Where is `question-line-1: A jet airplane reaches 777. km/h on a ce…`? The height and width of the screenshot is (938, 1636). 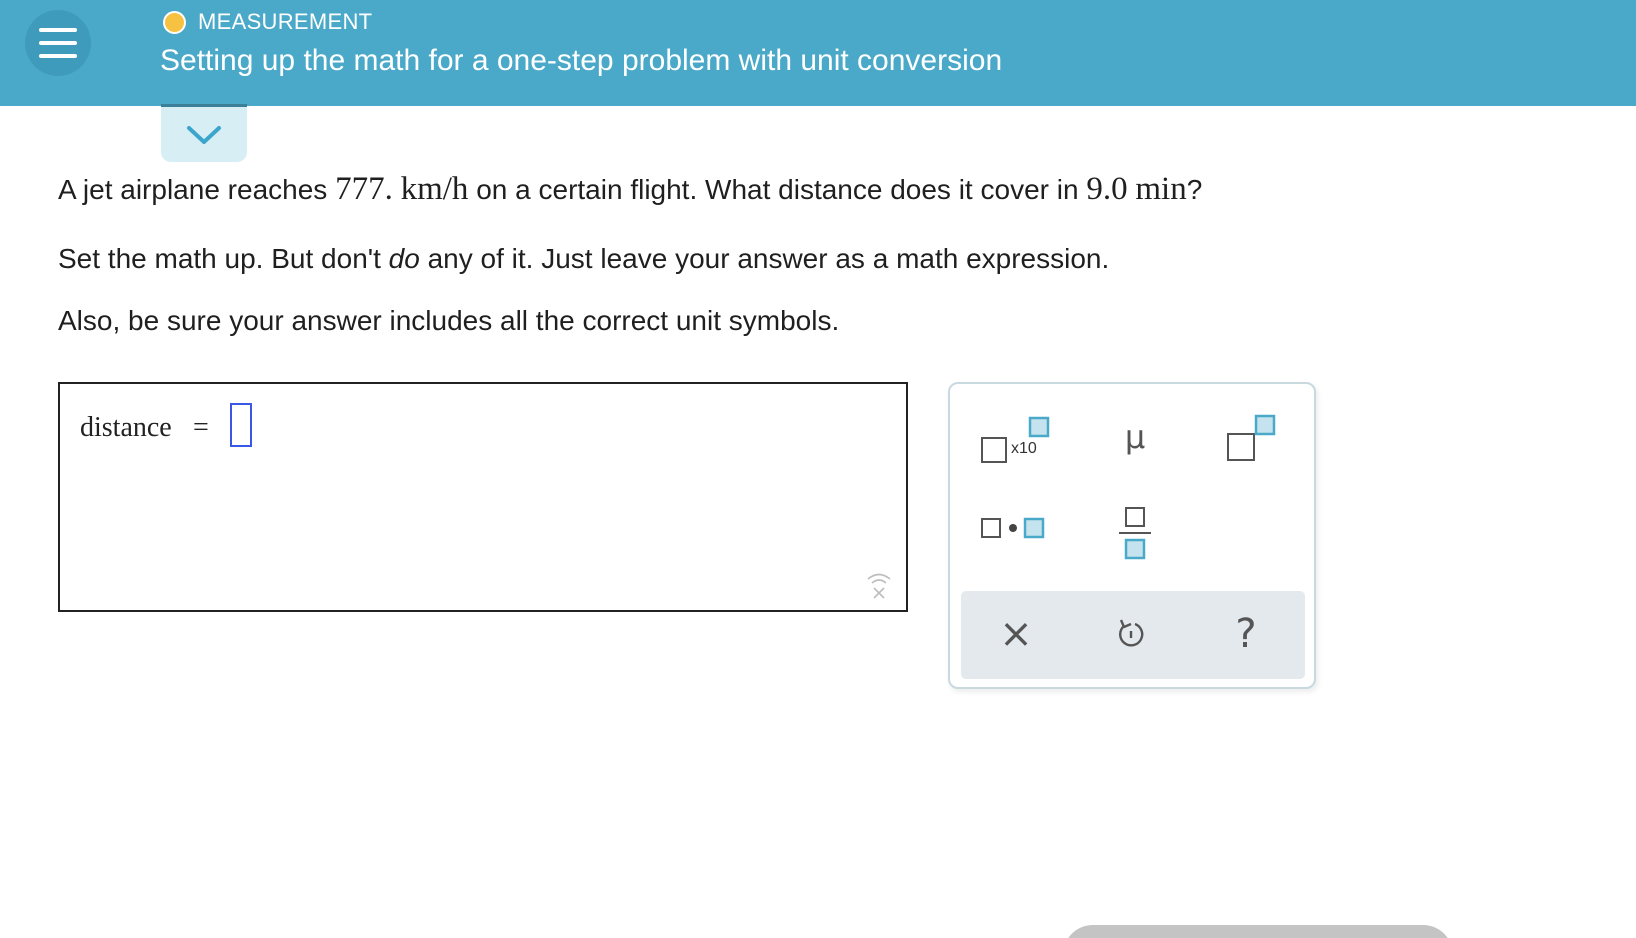
question-line-1: A jet airplane reaches 777. km/h on a ce… is located at coordinates (630, 189).